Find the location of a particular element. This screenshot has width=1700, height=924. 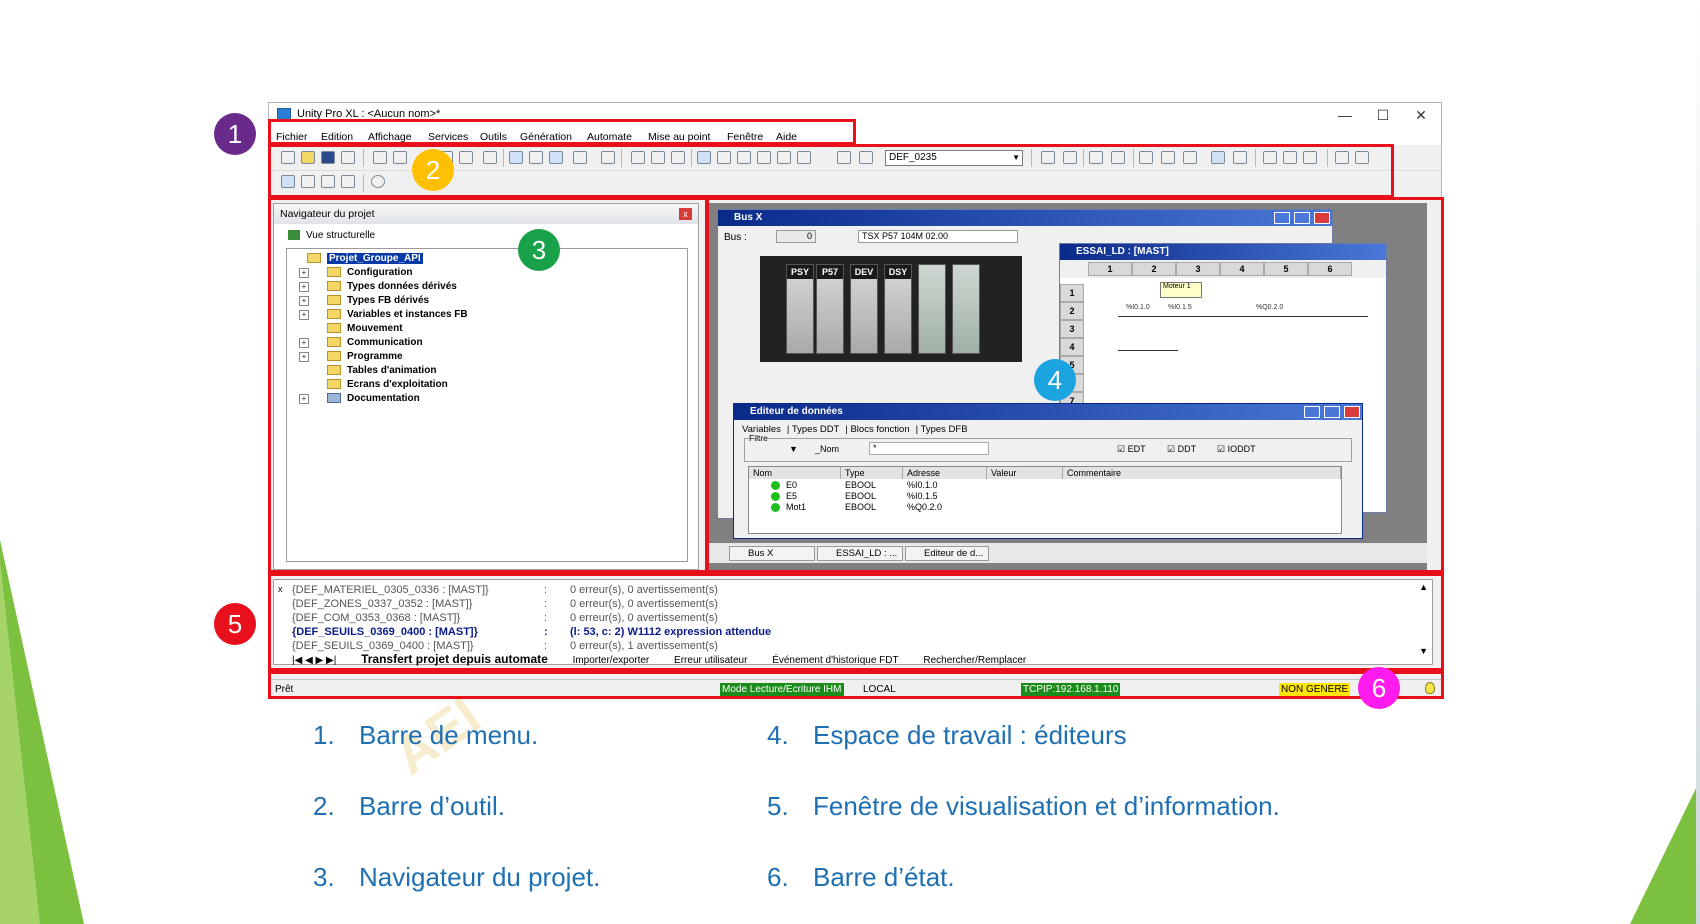

legend-text: Barre d’état. is located at coordinates (884, 877).